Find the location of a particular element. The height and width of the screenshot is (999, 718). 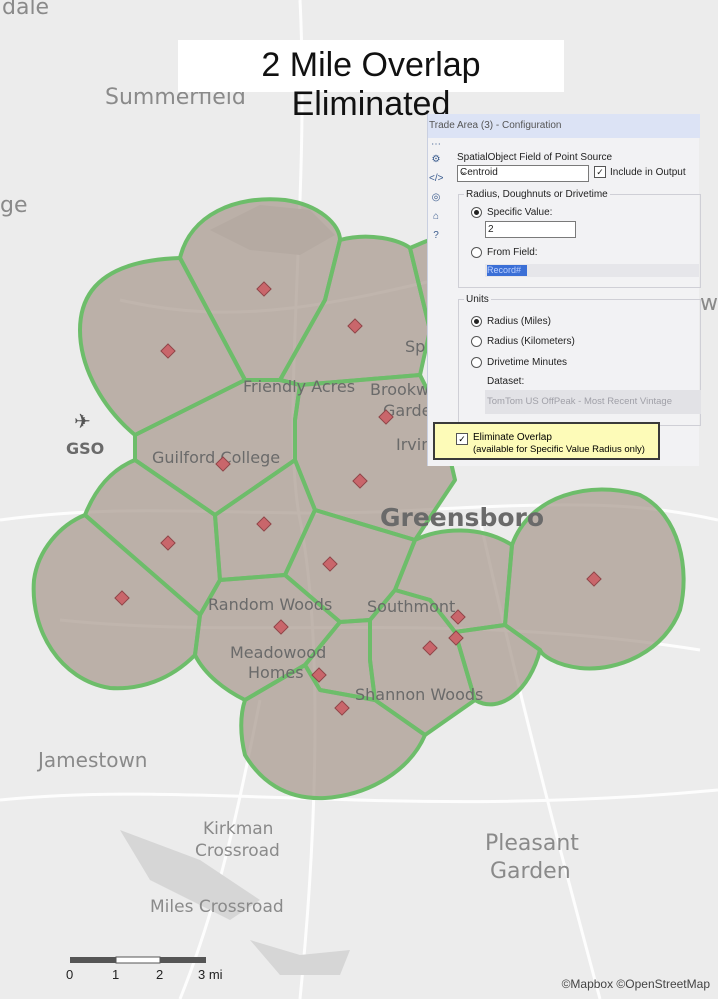

map-attribution: ©Mapbox ©OpenStreetMap is located at coordinates (636, 984).